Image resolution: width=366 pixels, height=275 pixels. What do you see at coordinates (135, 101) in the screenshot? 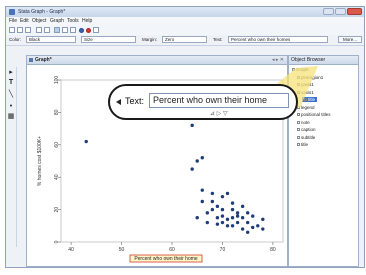
I see `callout-text-label: Text:` at bounding box center [135, 101].